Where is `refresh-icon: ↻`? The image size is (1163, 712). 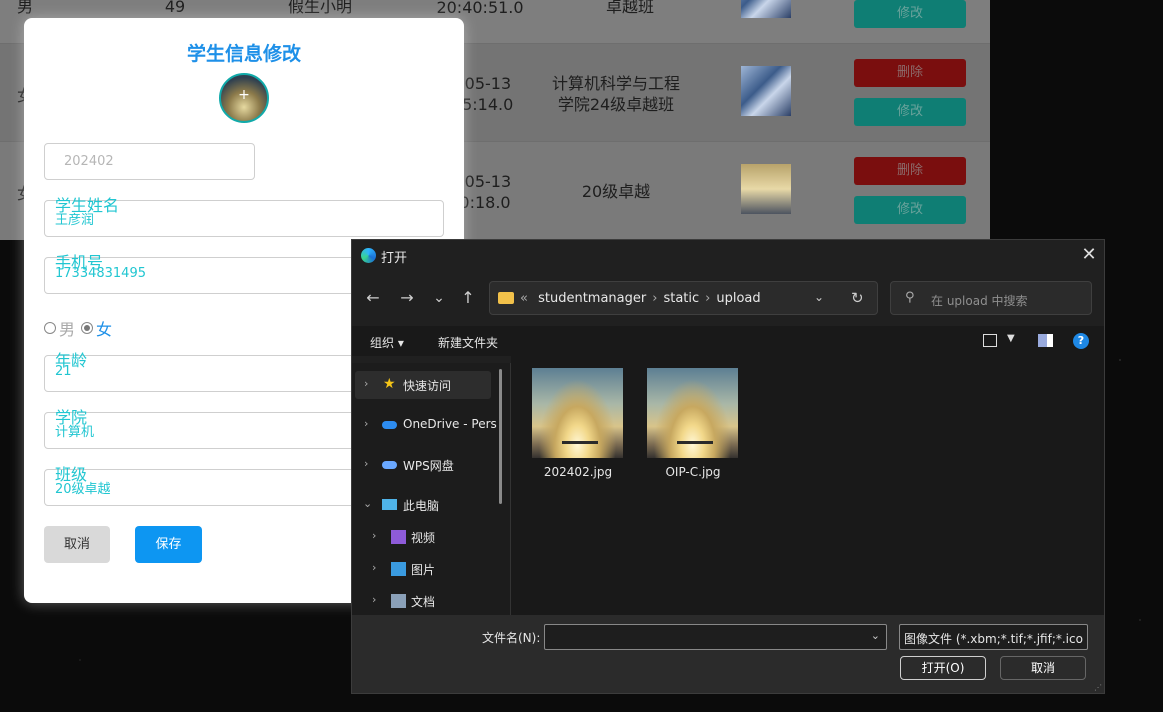
refresh-icon: ↻ is located at coordinates (857, 298).